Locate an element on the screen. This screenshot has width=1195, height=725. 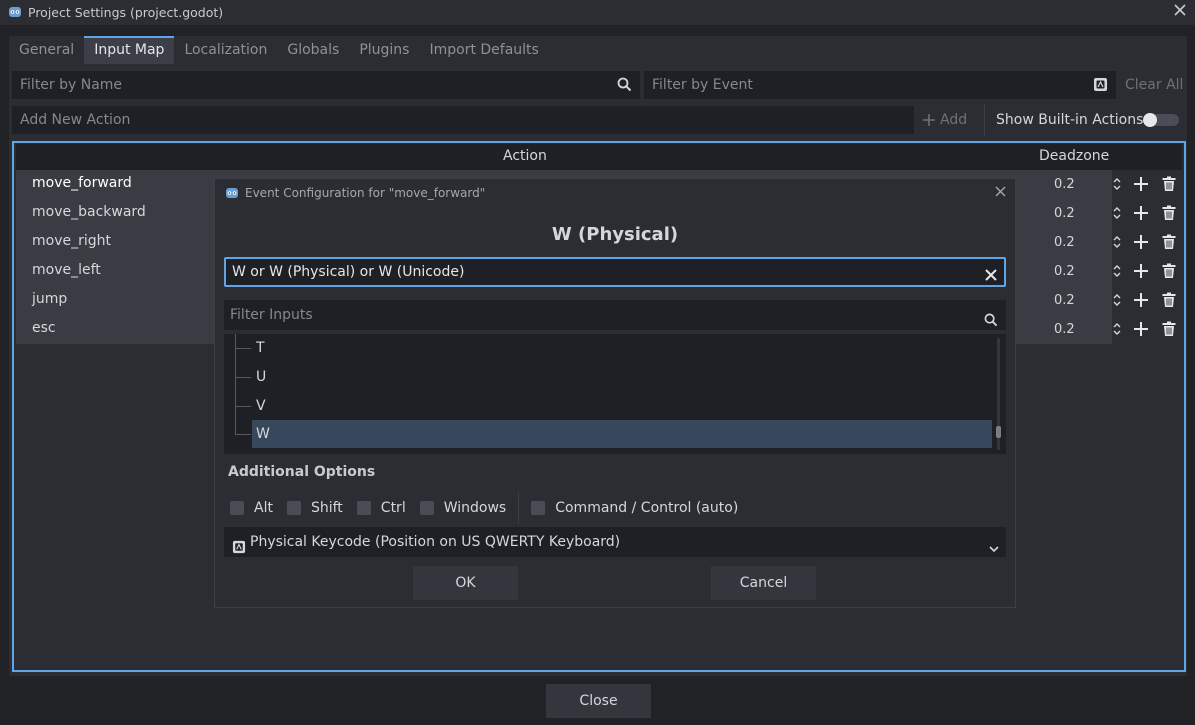
add-action-button: Add is located at coordinates (944, 120).